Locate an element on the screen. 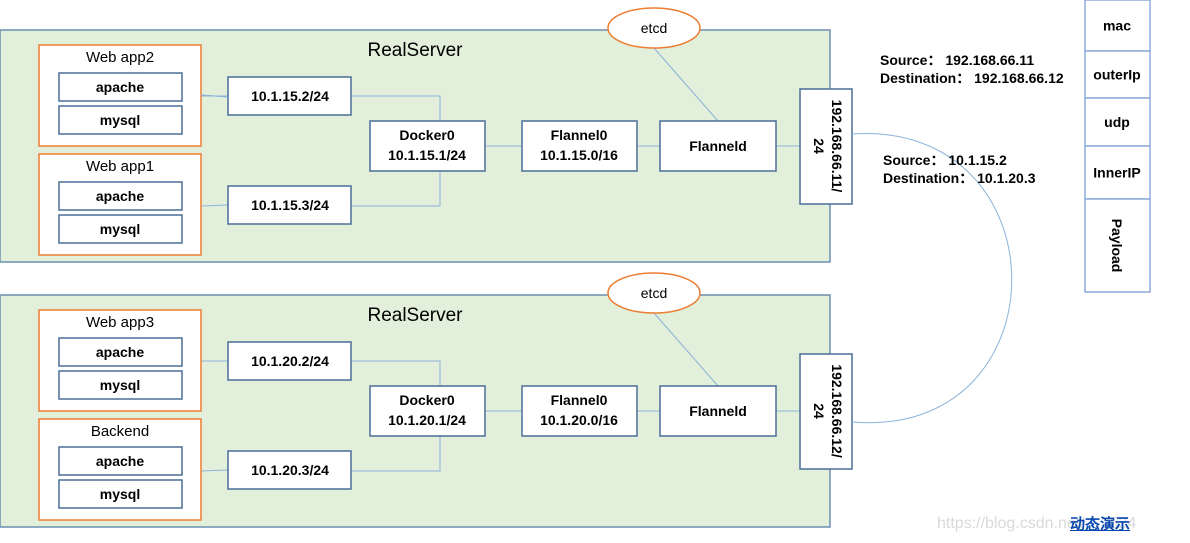 This screenshot has width=1190, height=543. app-name: Web app3 is located at coordinates (120, 322).